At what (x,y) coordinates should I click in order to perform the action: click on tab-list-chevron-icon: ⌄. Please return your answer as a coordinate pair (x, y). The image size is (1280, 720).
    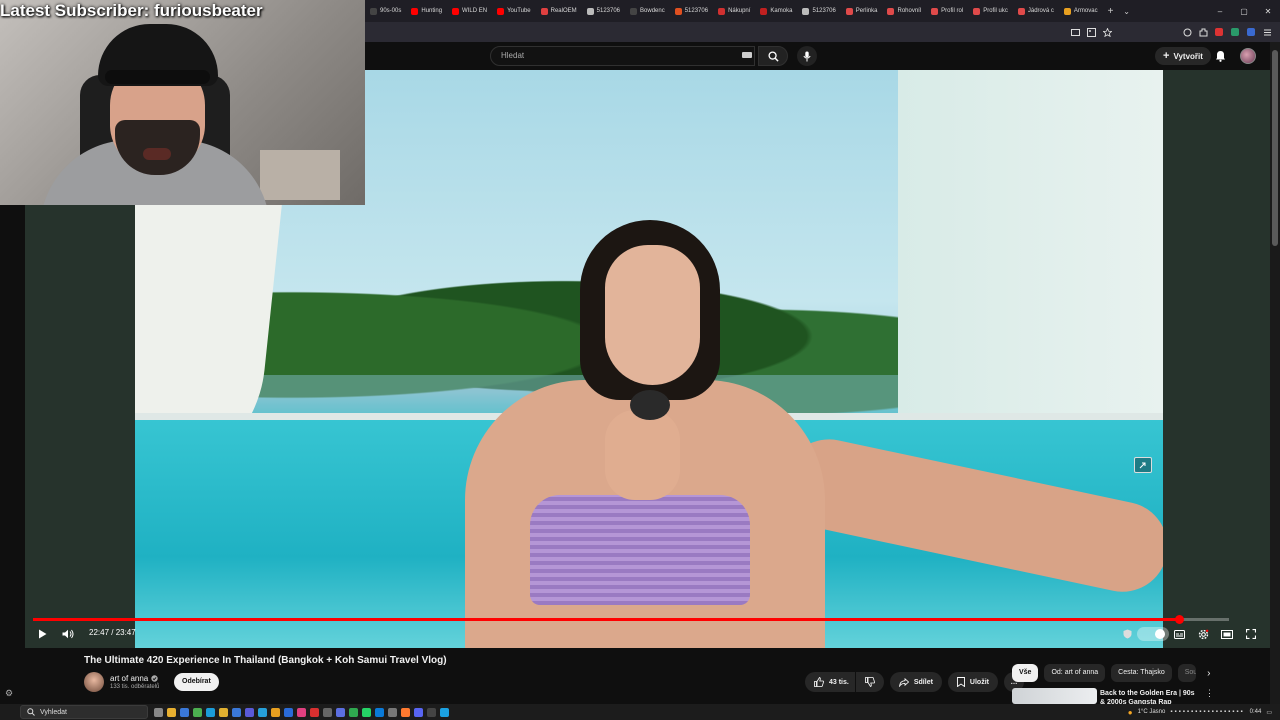
    Looking at the image, I should click on (1127, 11).